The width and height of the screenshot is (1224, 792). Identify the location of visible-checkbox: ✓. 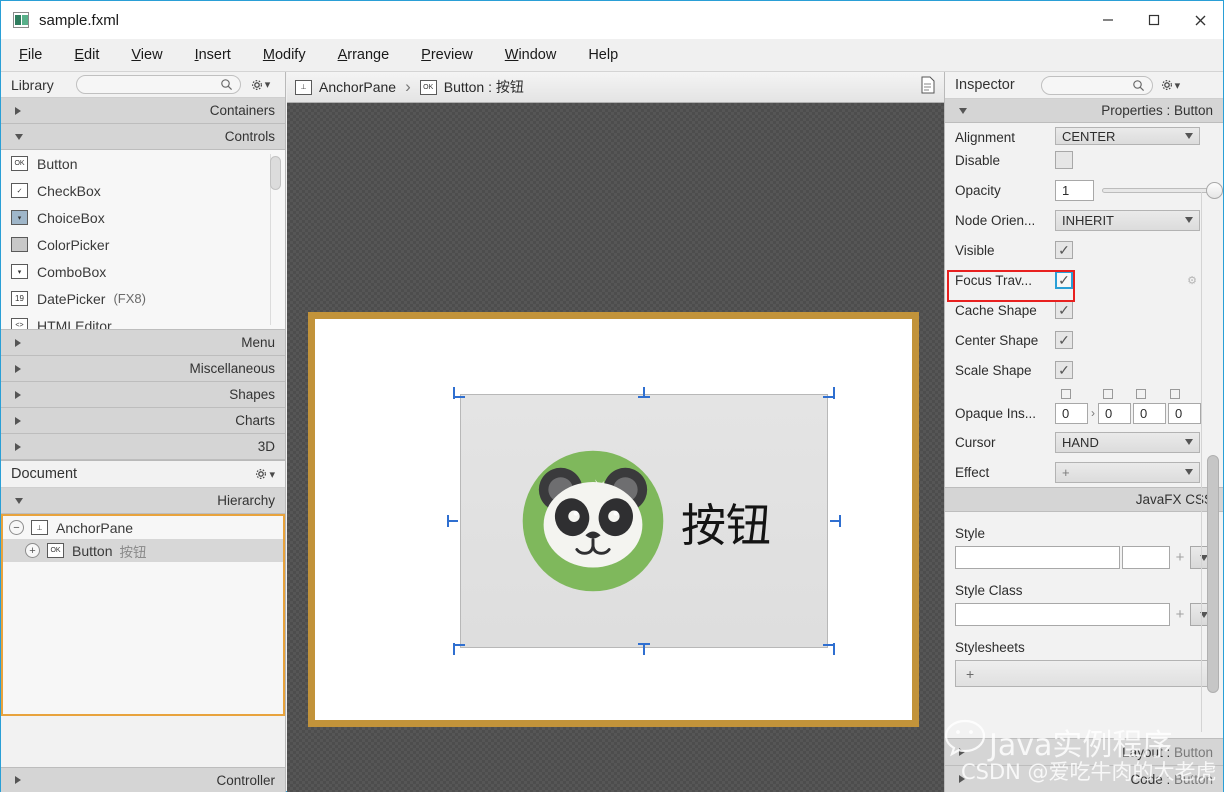
(1064, 250).